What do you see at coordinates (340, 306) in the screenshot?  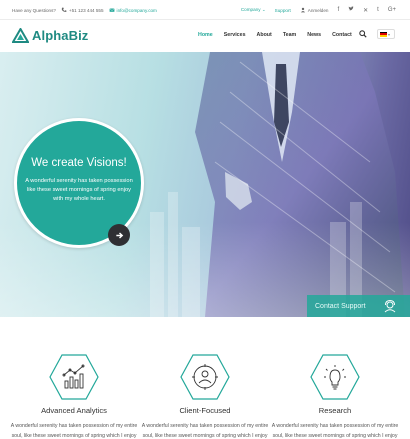 I see `contact-support-label: Contact Support` at bounding box center [340, 306].